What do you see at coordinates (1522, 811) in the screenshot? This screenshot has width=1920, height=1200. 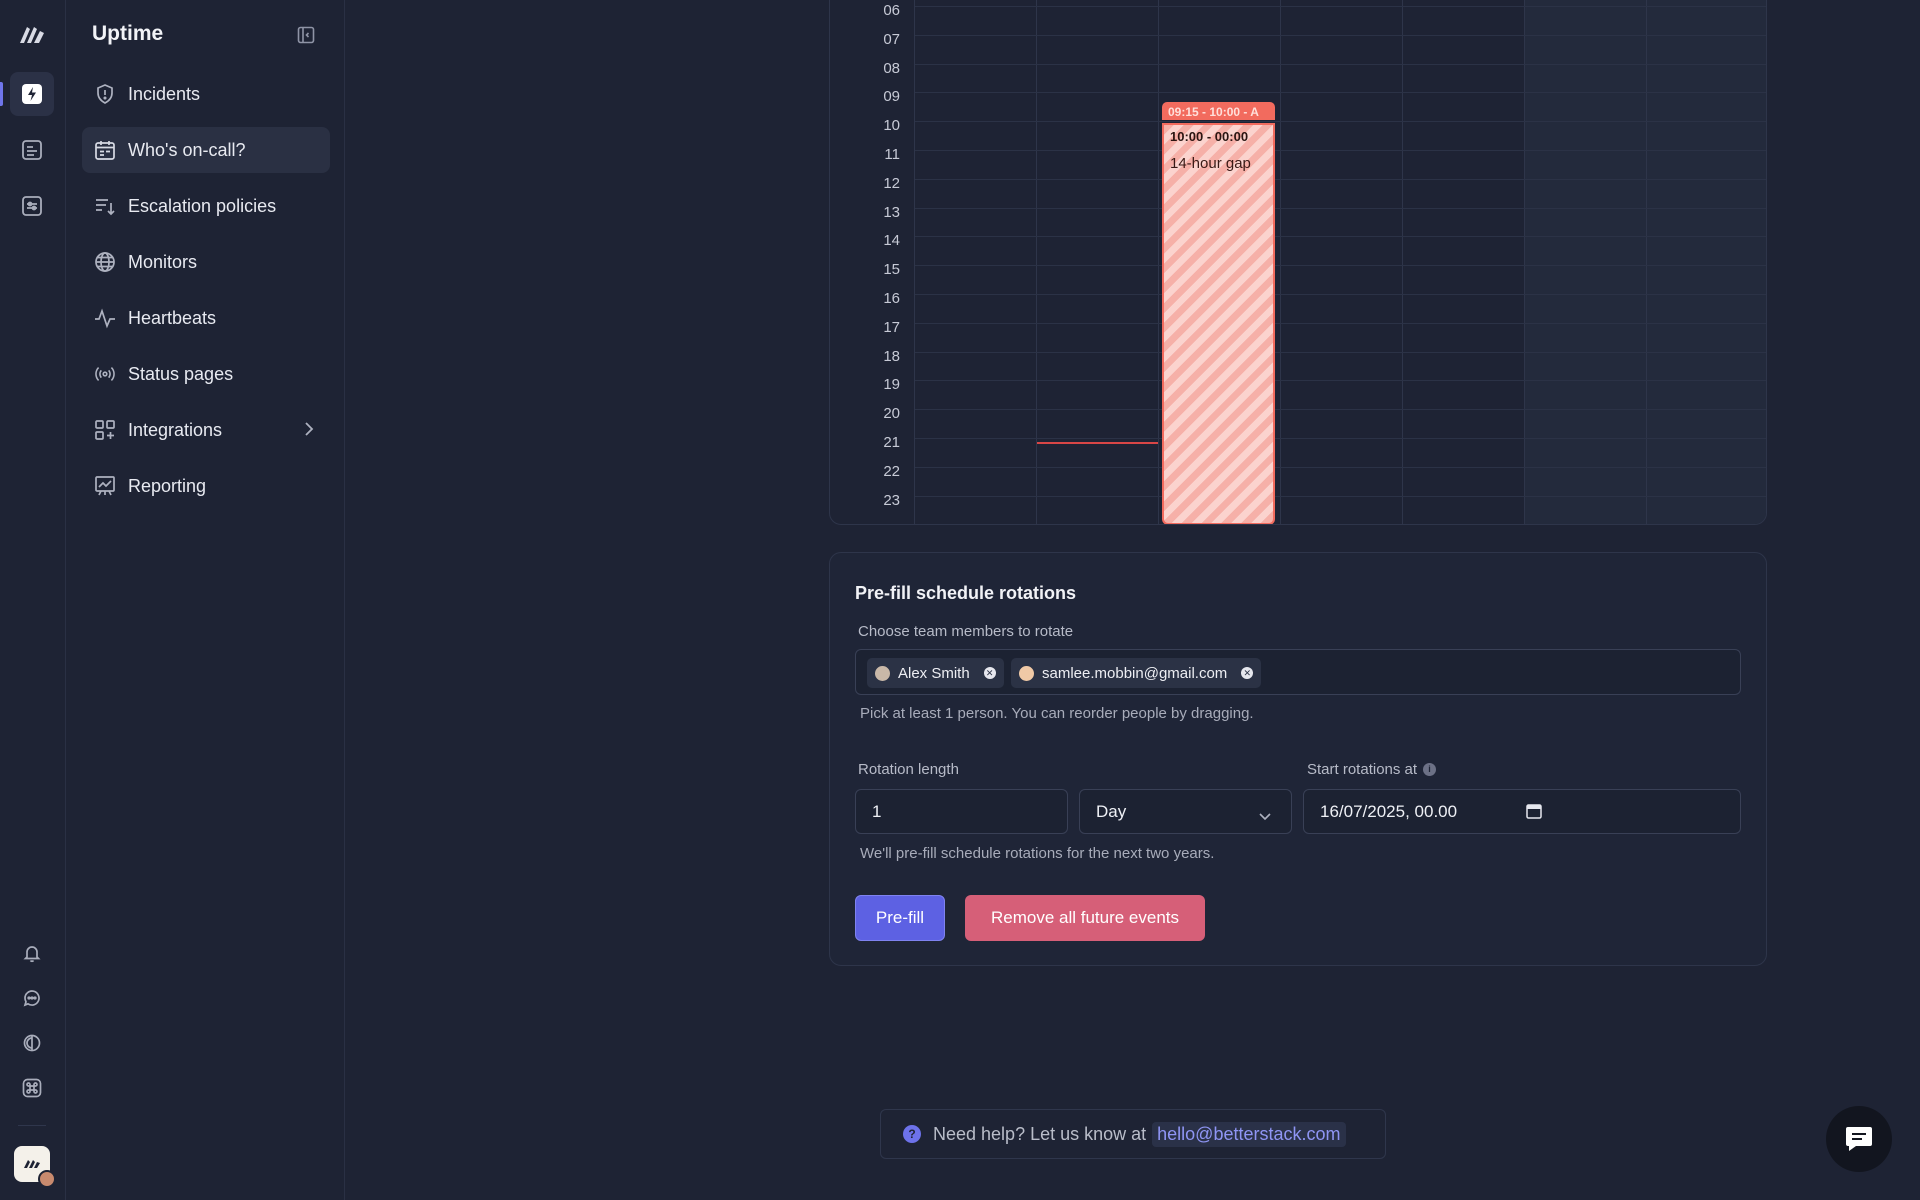 I see `start-rotations-input: 16/07/2025, 00.00` at bounding box center [1522, 811].